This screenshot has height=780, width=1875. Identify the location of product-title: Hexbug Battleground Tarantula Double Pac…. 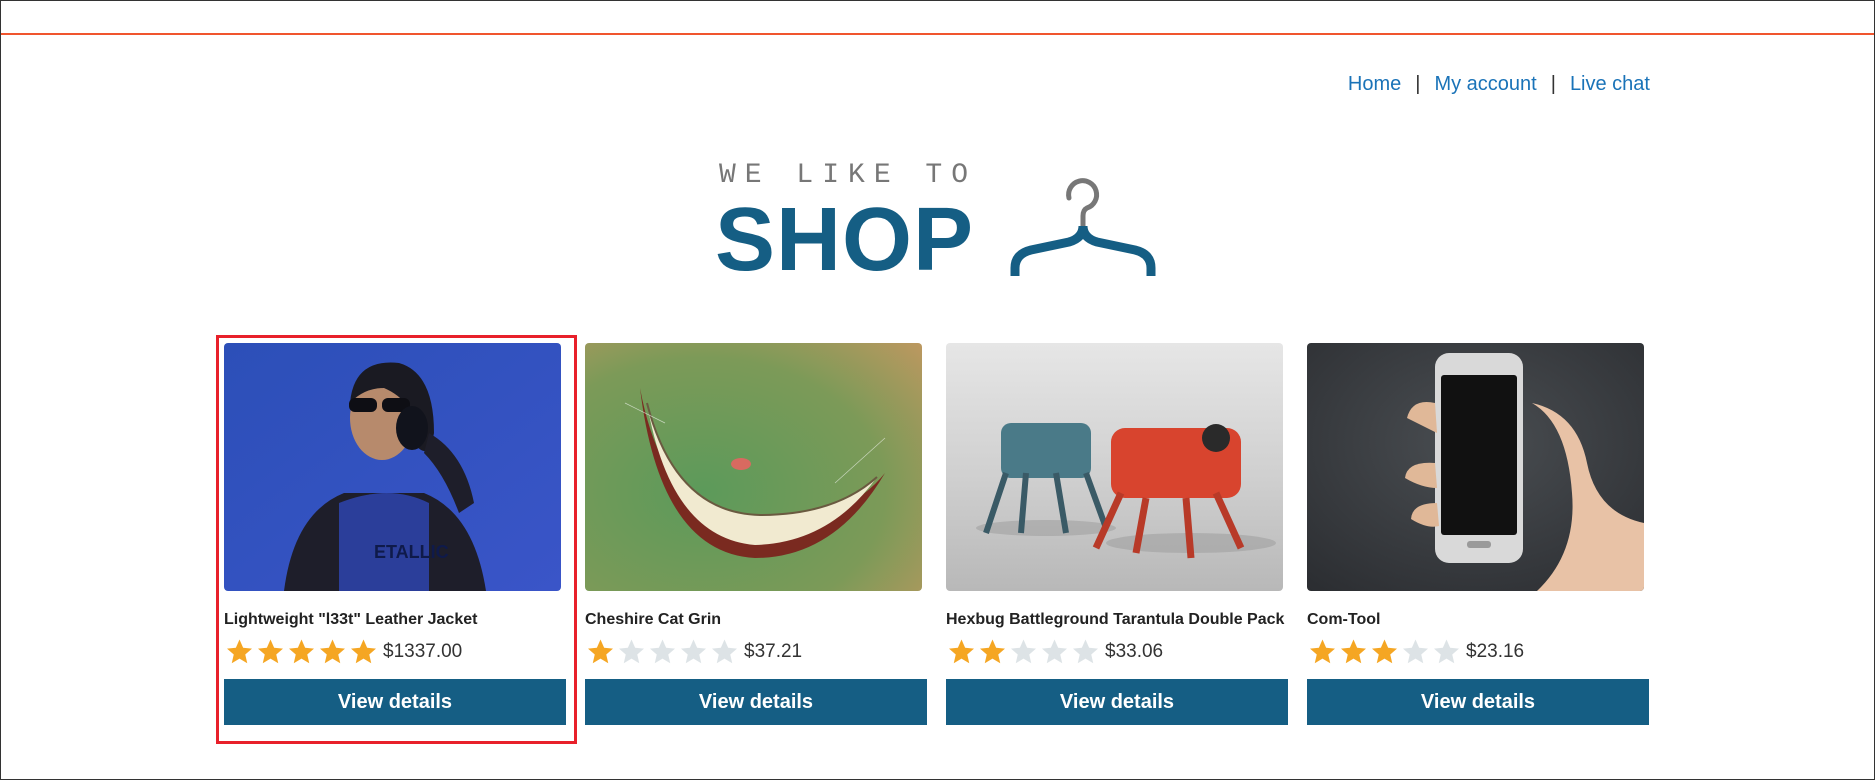
(1117, 620).